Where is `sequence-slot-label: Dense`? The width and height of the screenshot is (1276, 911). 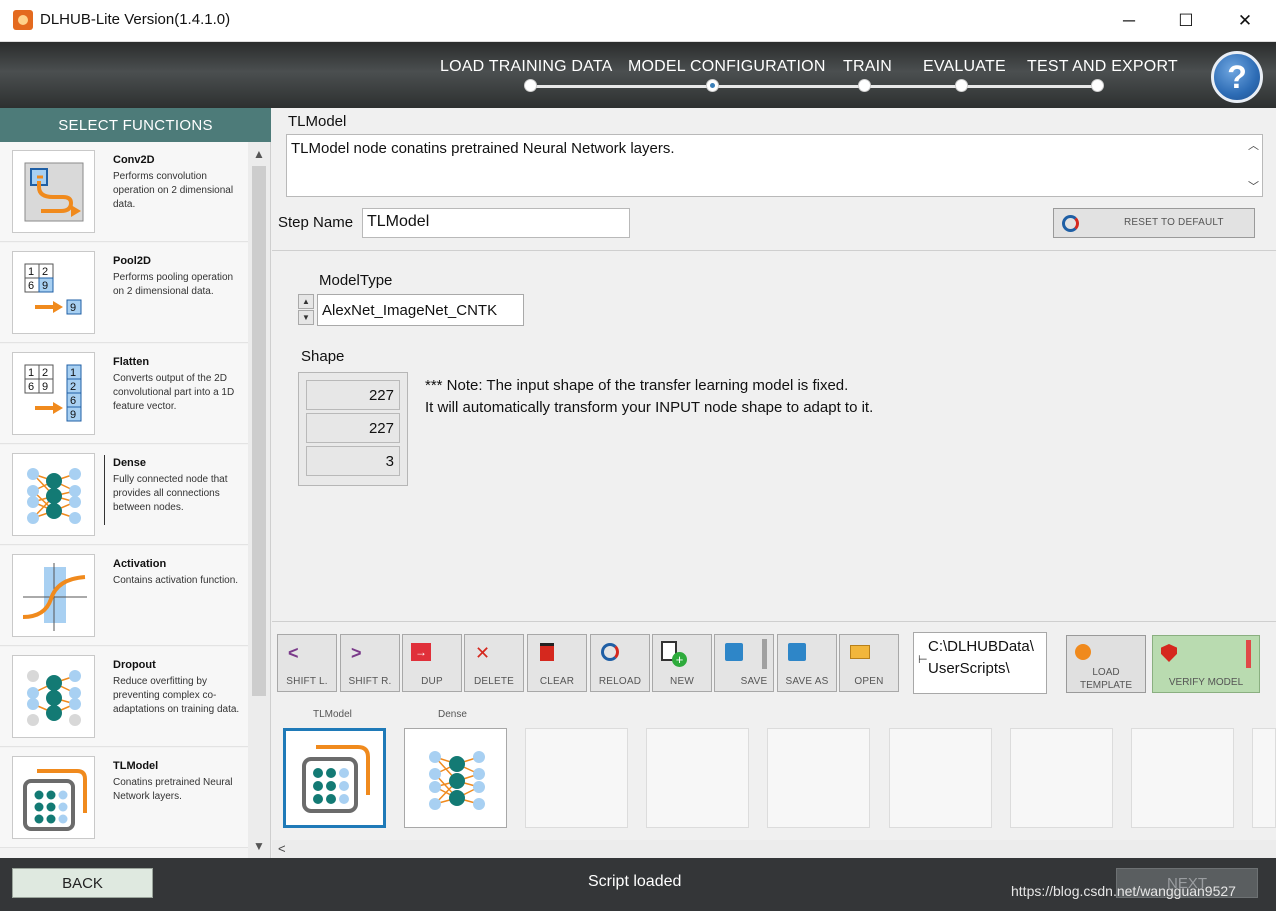 sequence-slot-label: Dense is located at coordinates (452, 714).